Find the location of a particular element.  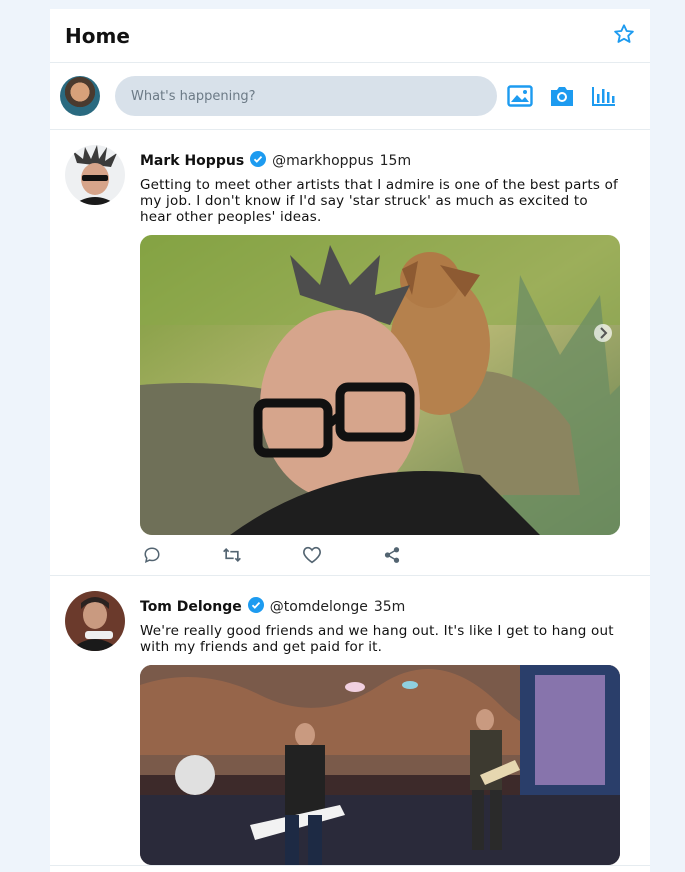

author-name: Mark Hoppus is located at coordinates (192, 161).